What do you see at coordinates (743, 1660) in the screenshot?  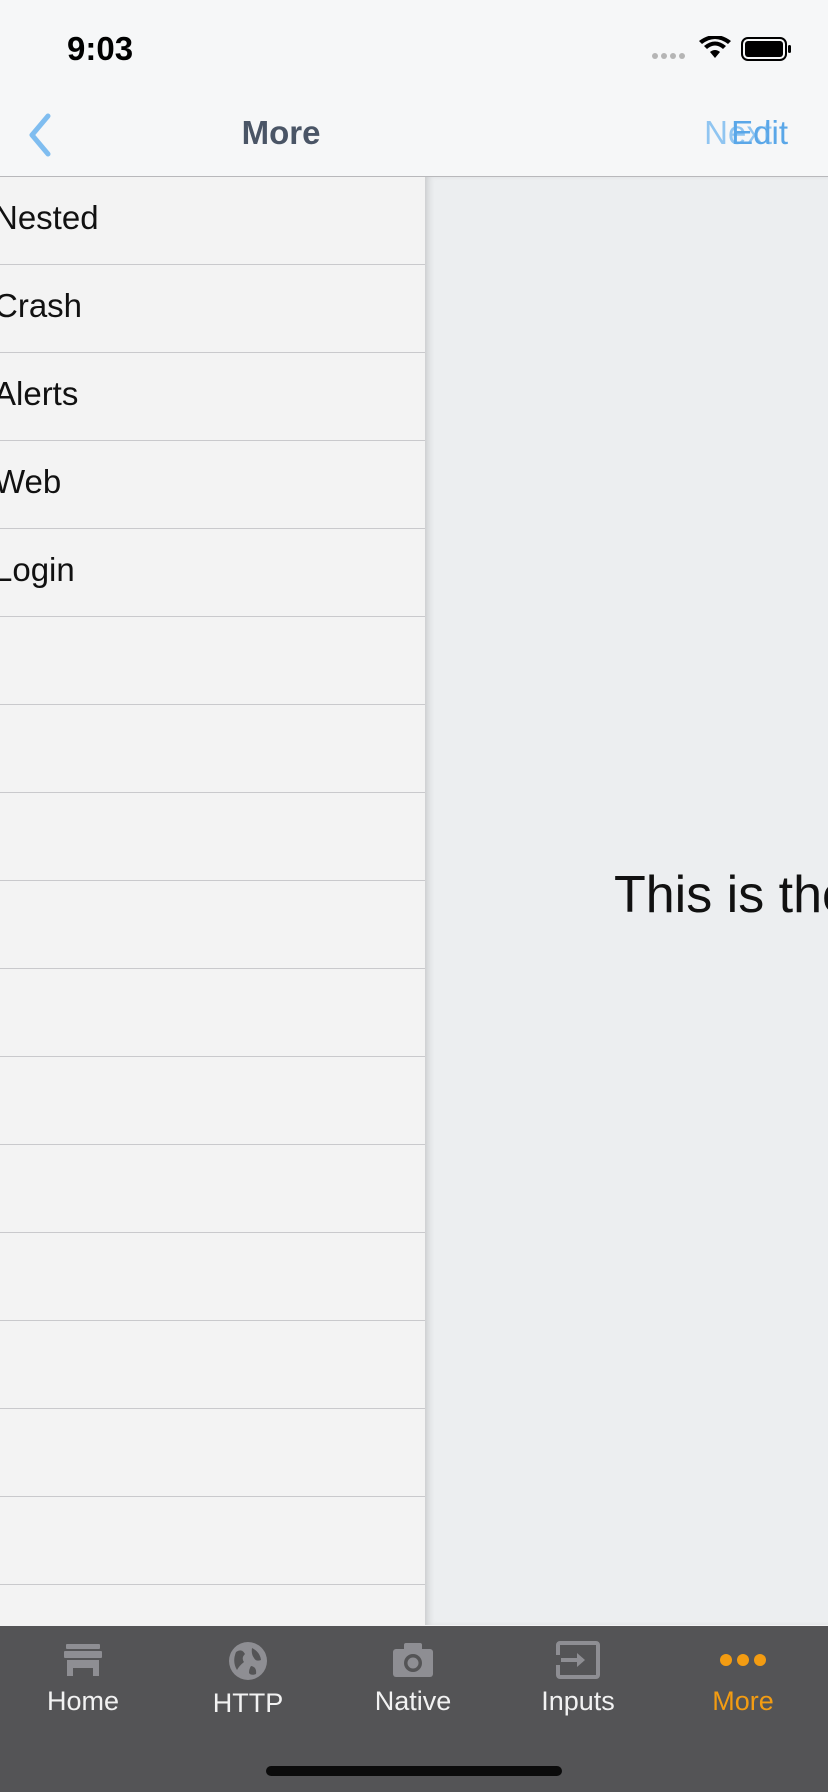 I see `more-dots-icon` at bounding box center [743, 1660].